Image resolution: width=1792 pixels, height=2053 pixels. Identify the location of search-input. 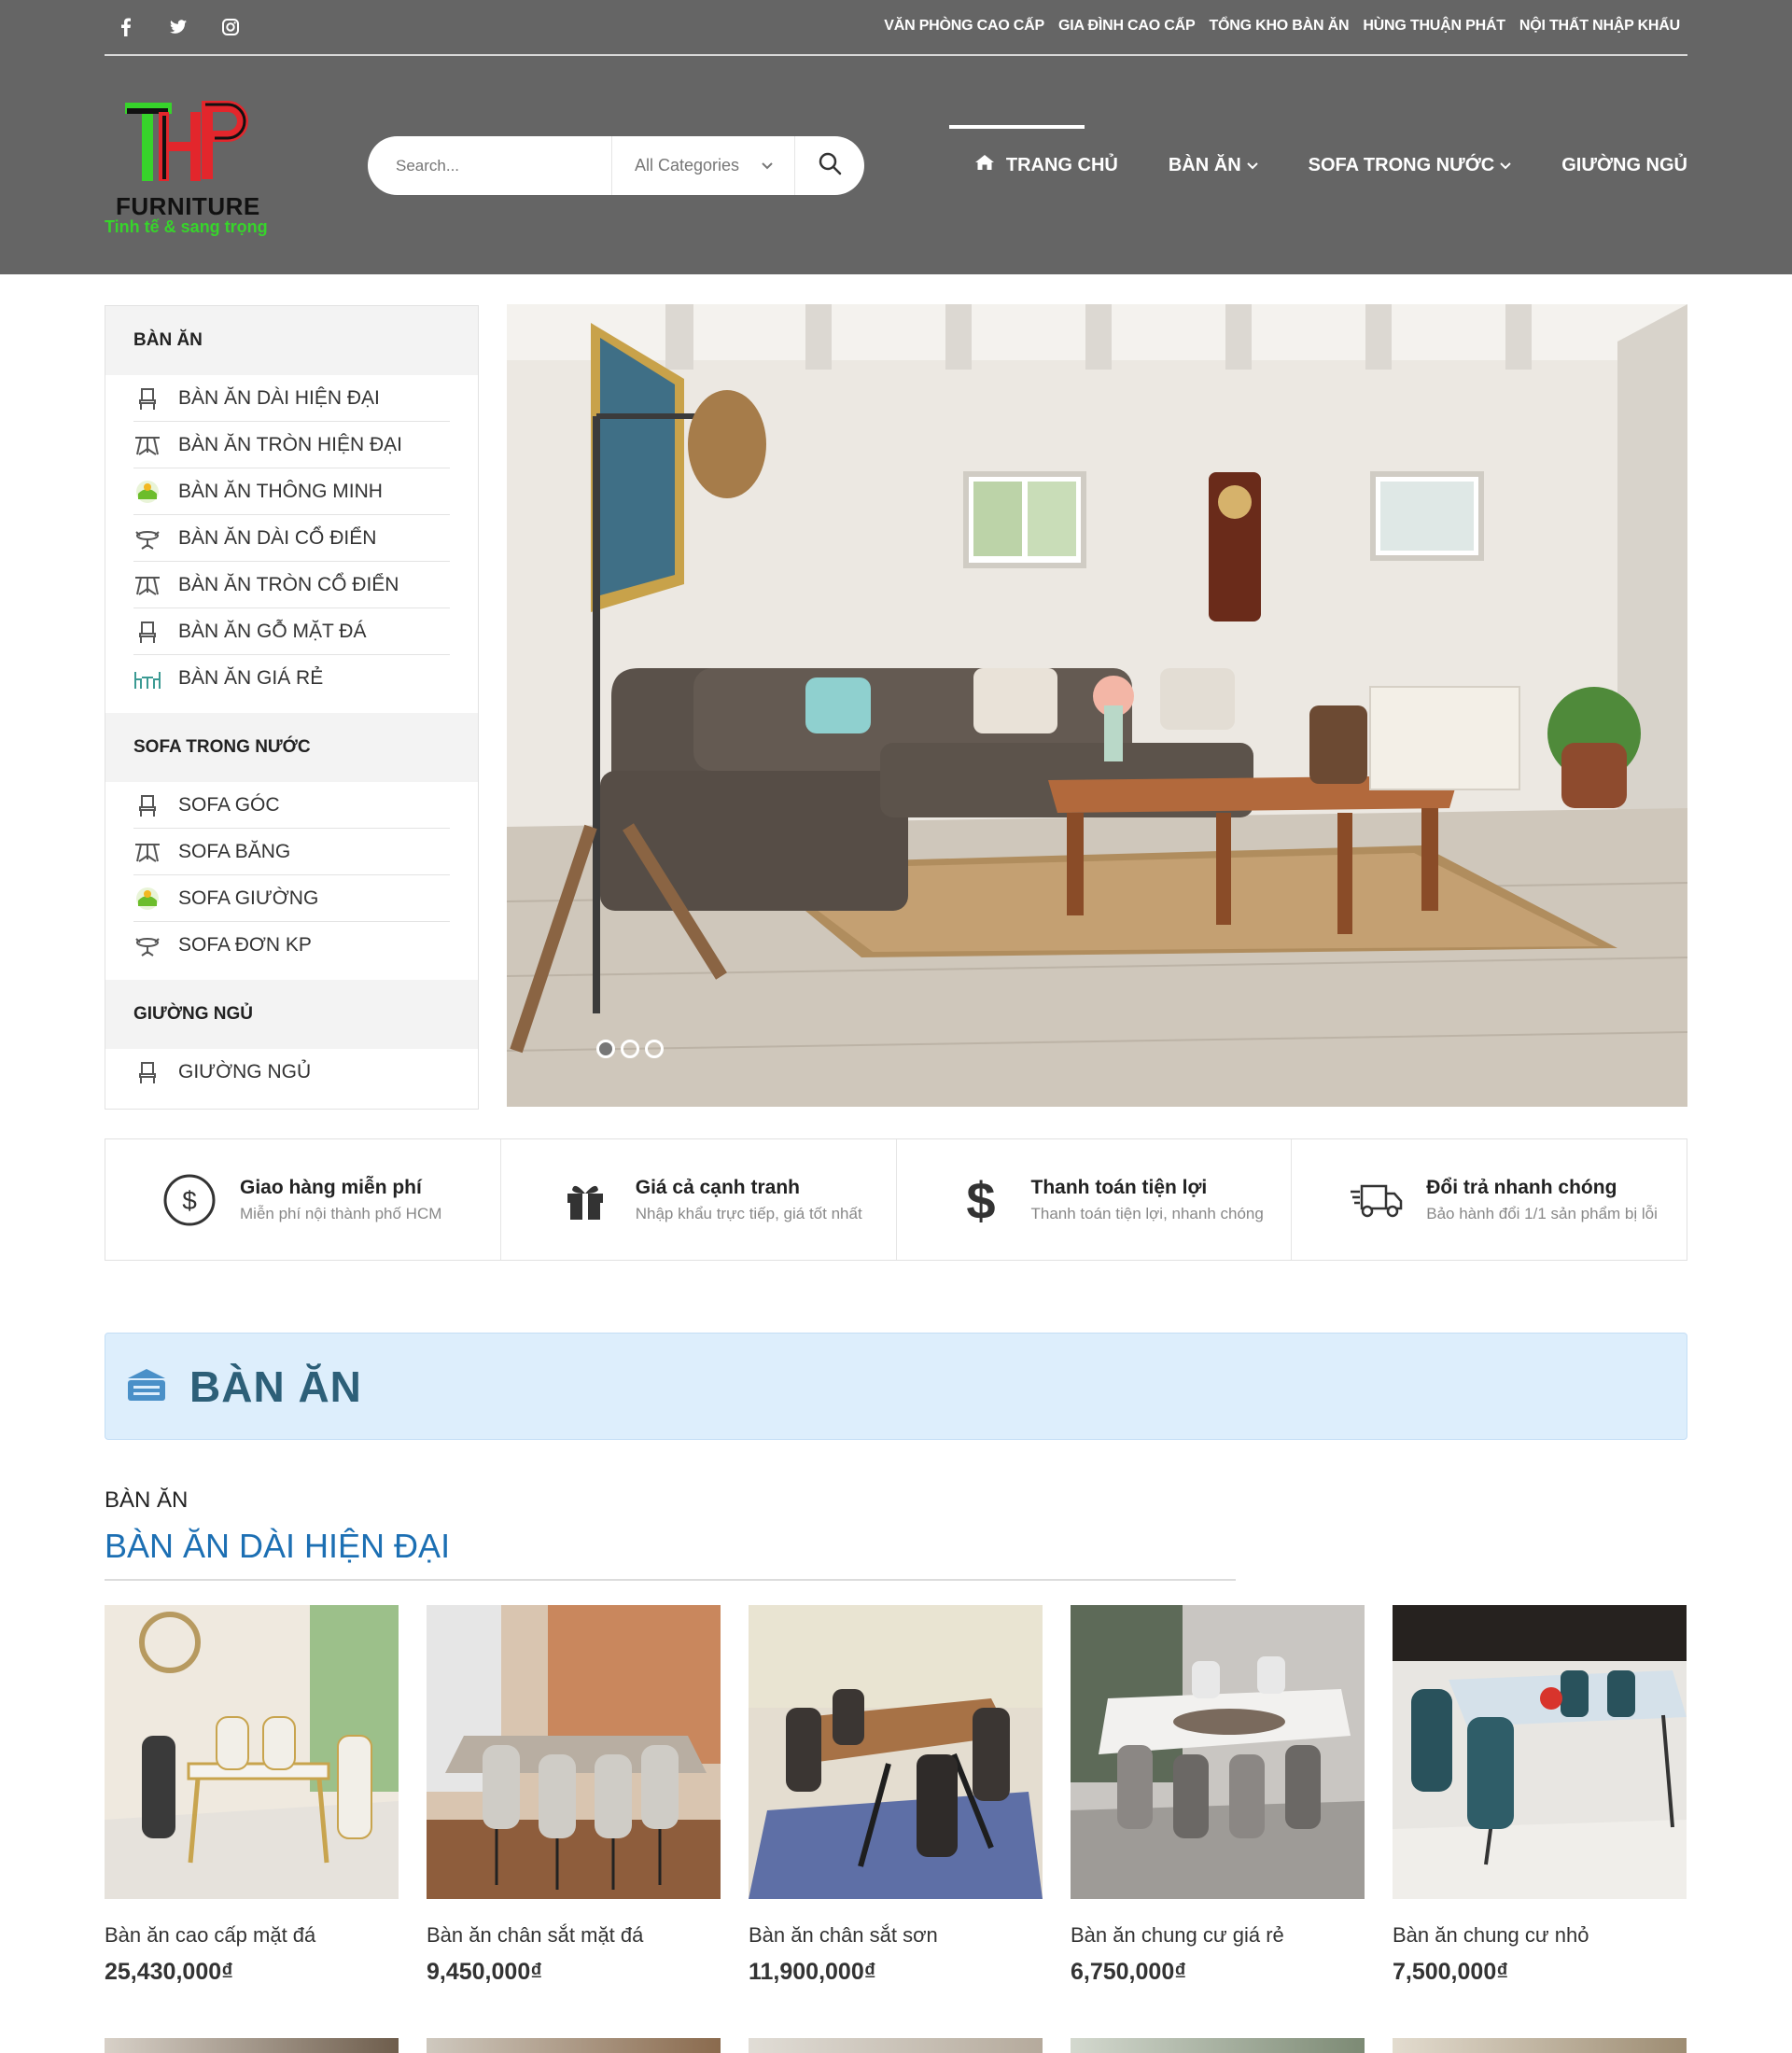
(490, 165).